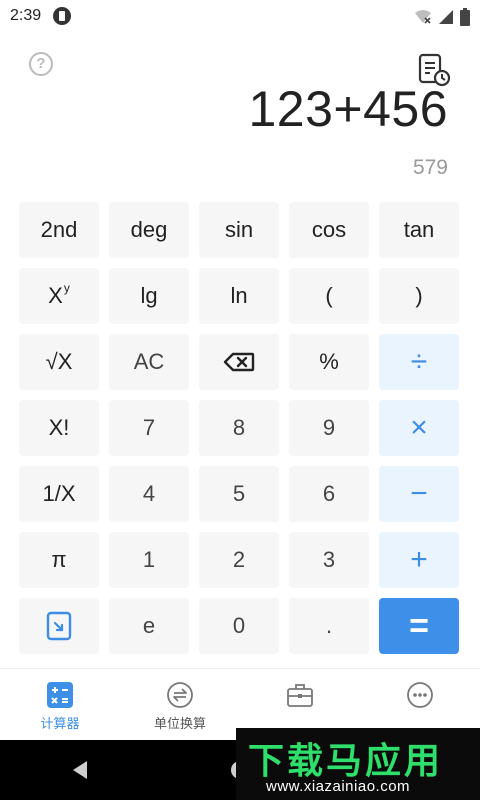  Describe the element at coordinates (180, 695) in the screenshot. I see `unit-convert-icon` at that location.